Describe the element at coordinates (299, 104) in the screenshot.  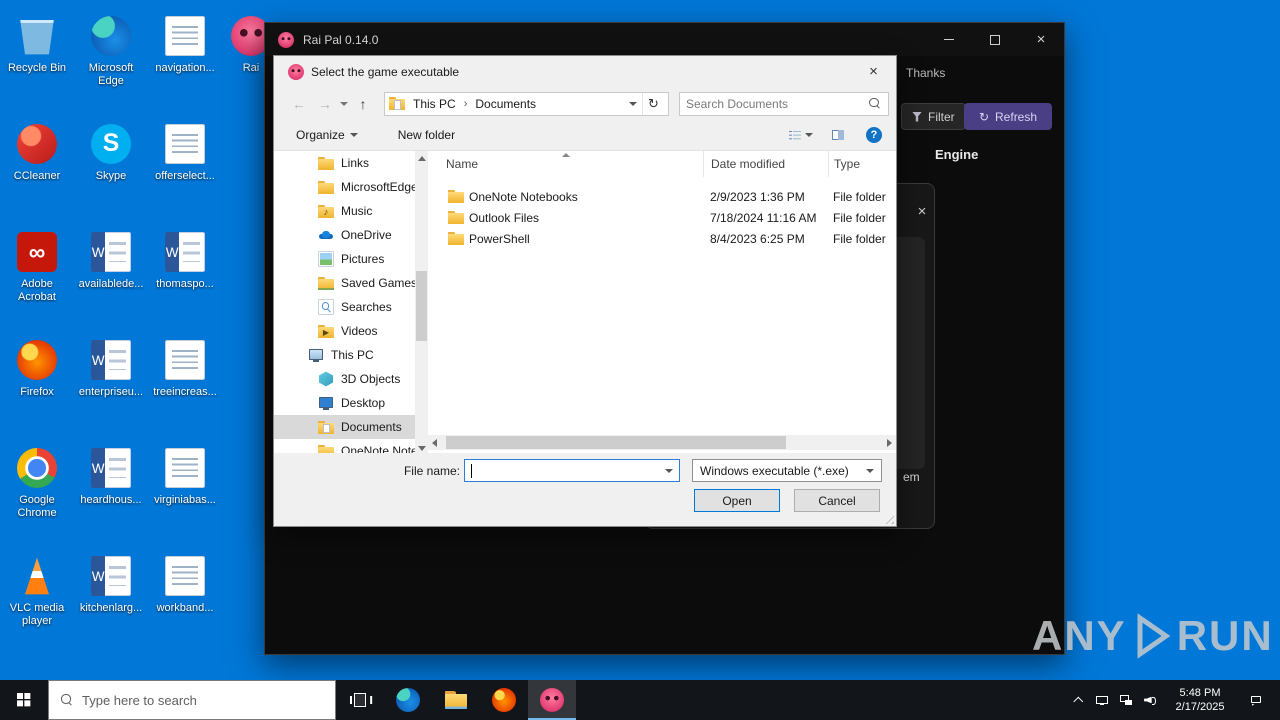
I see `back-button: ←` at that location.